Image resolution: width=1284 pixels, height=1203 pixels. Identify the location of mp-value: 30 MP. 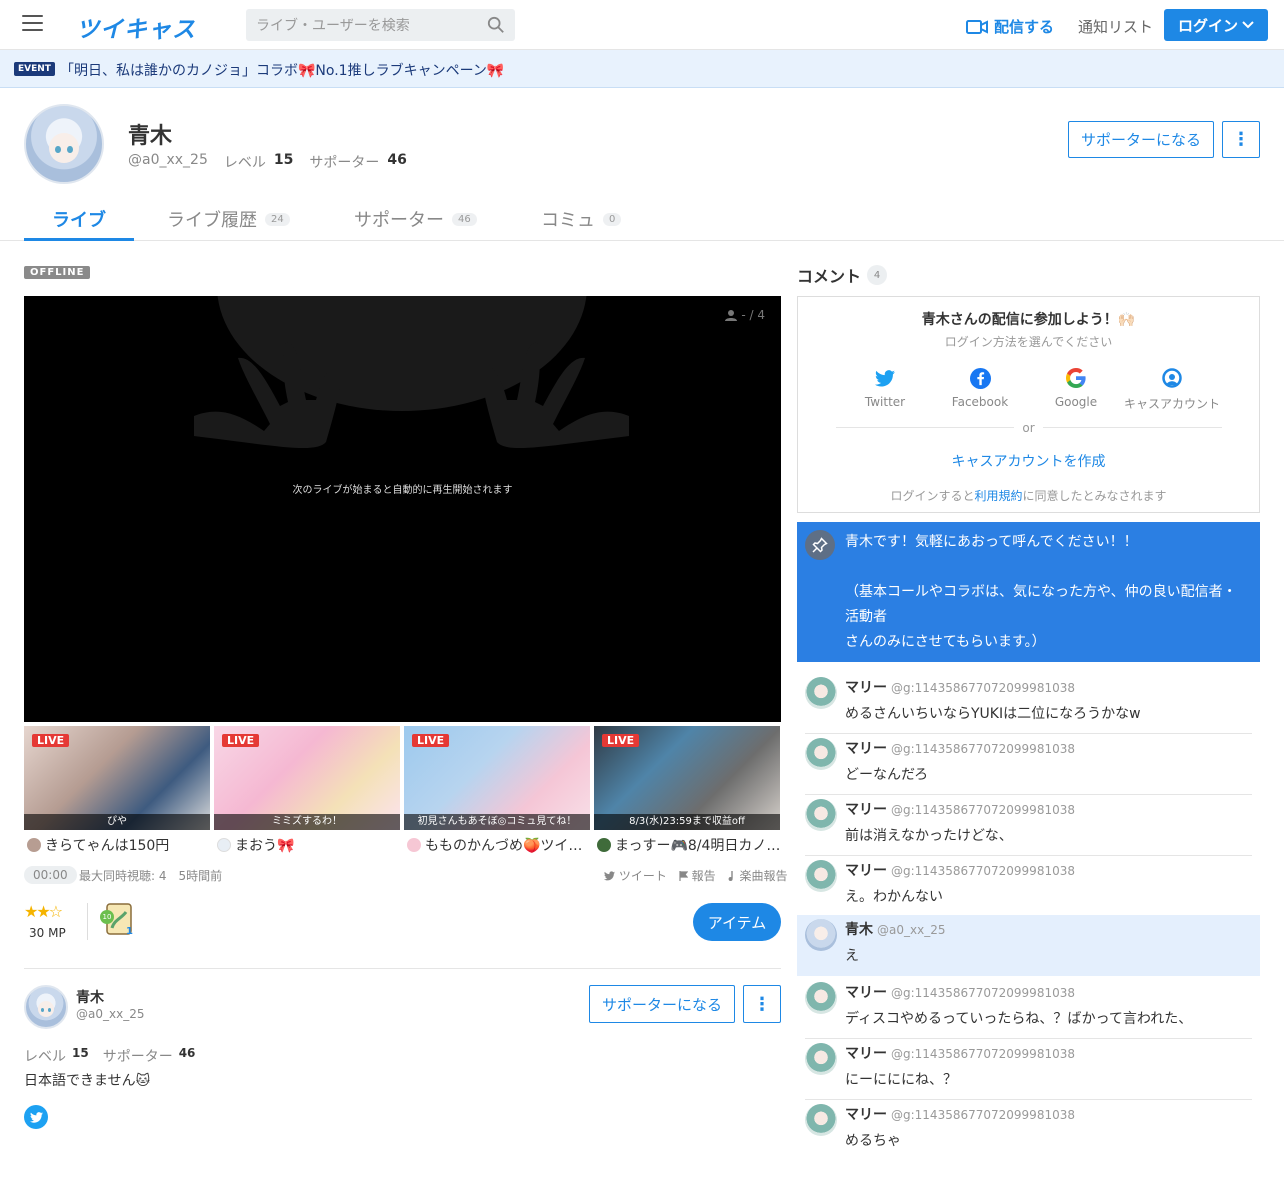
(47, 933).